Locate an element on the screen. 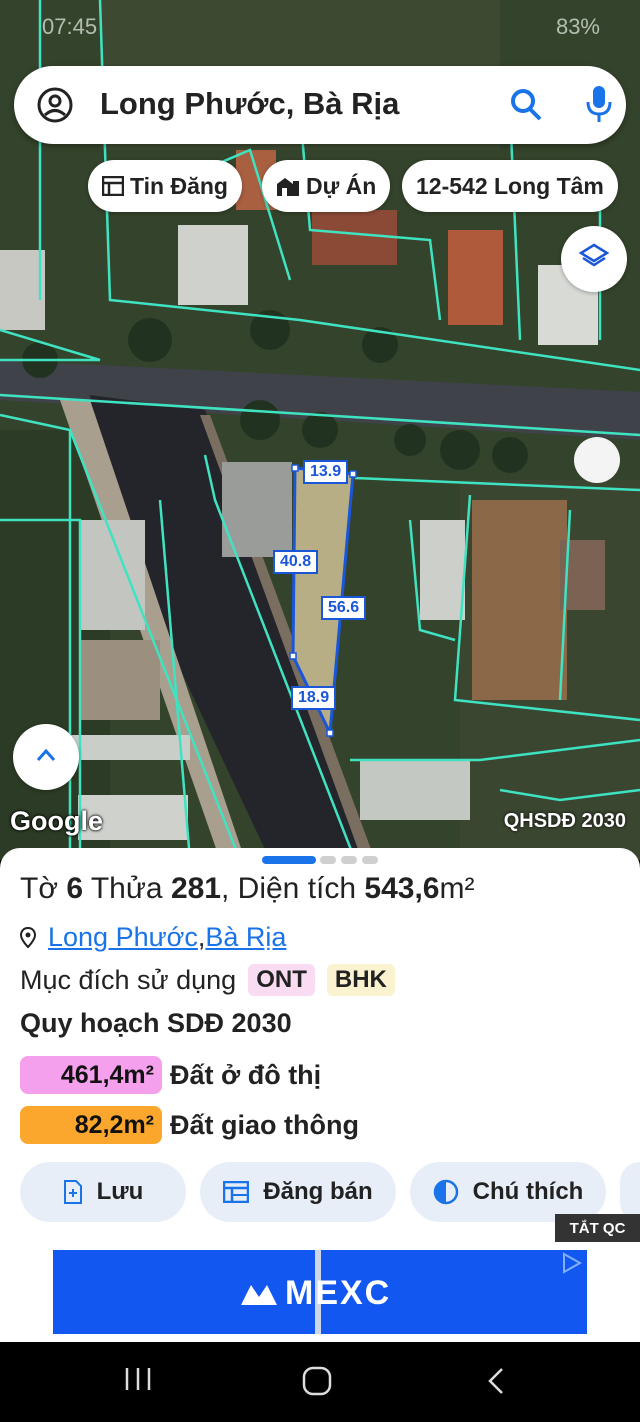  layers-button is located at coordinates (594, 259).